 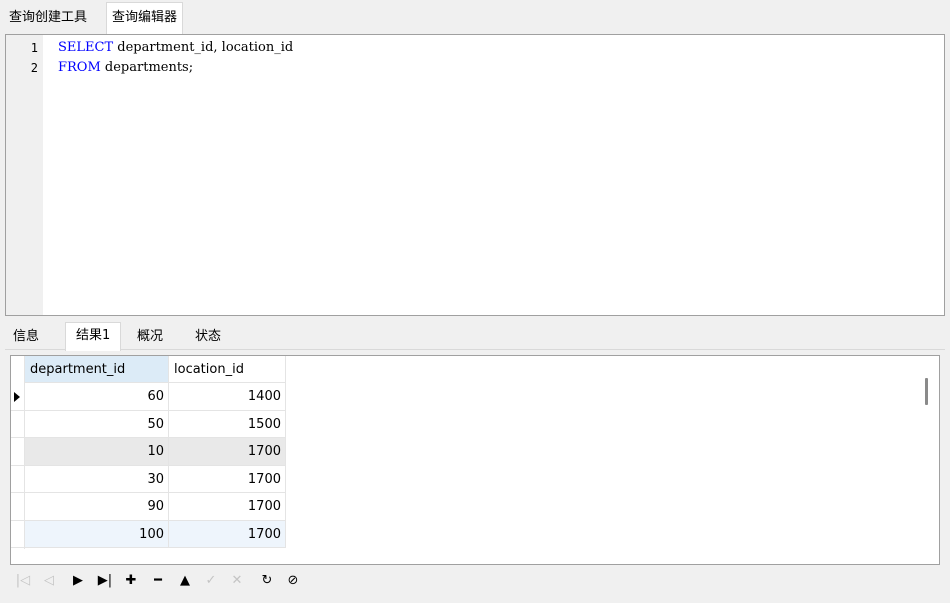 What do you see at coordinates (49, 581) in the screenshot?
I see `previous-record-icon: ◁` at bounding box center [49, 581].